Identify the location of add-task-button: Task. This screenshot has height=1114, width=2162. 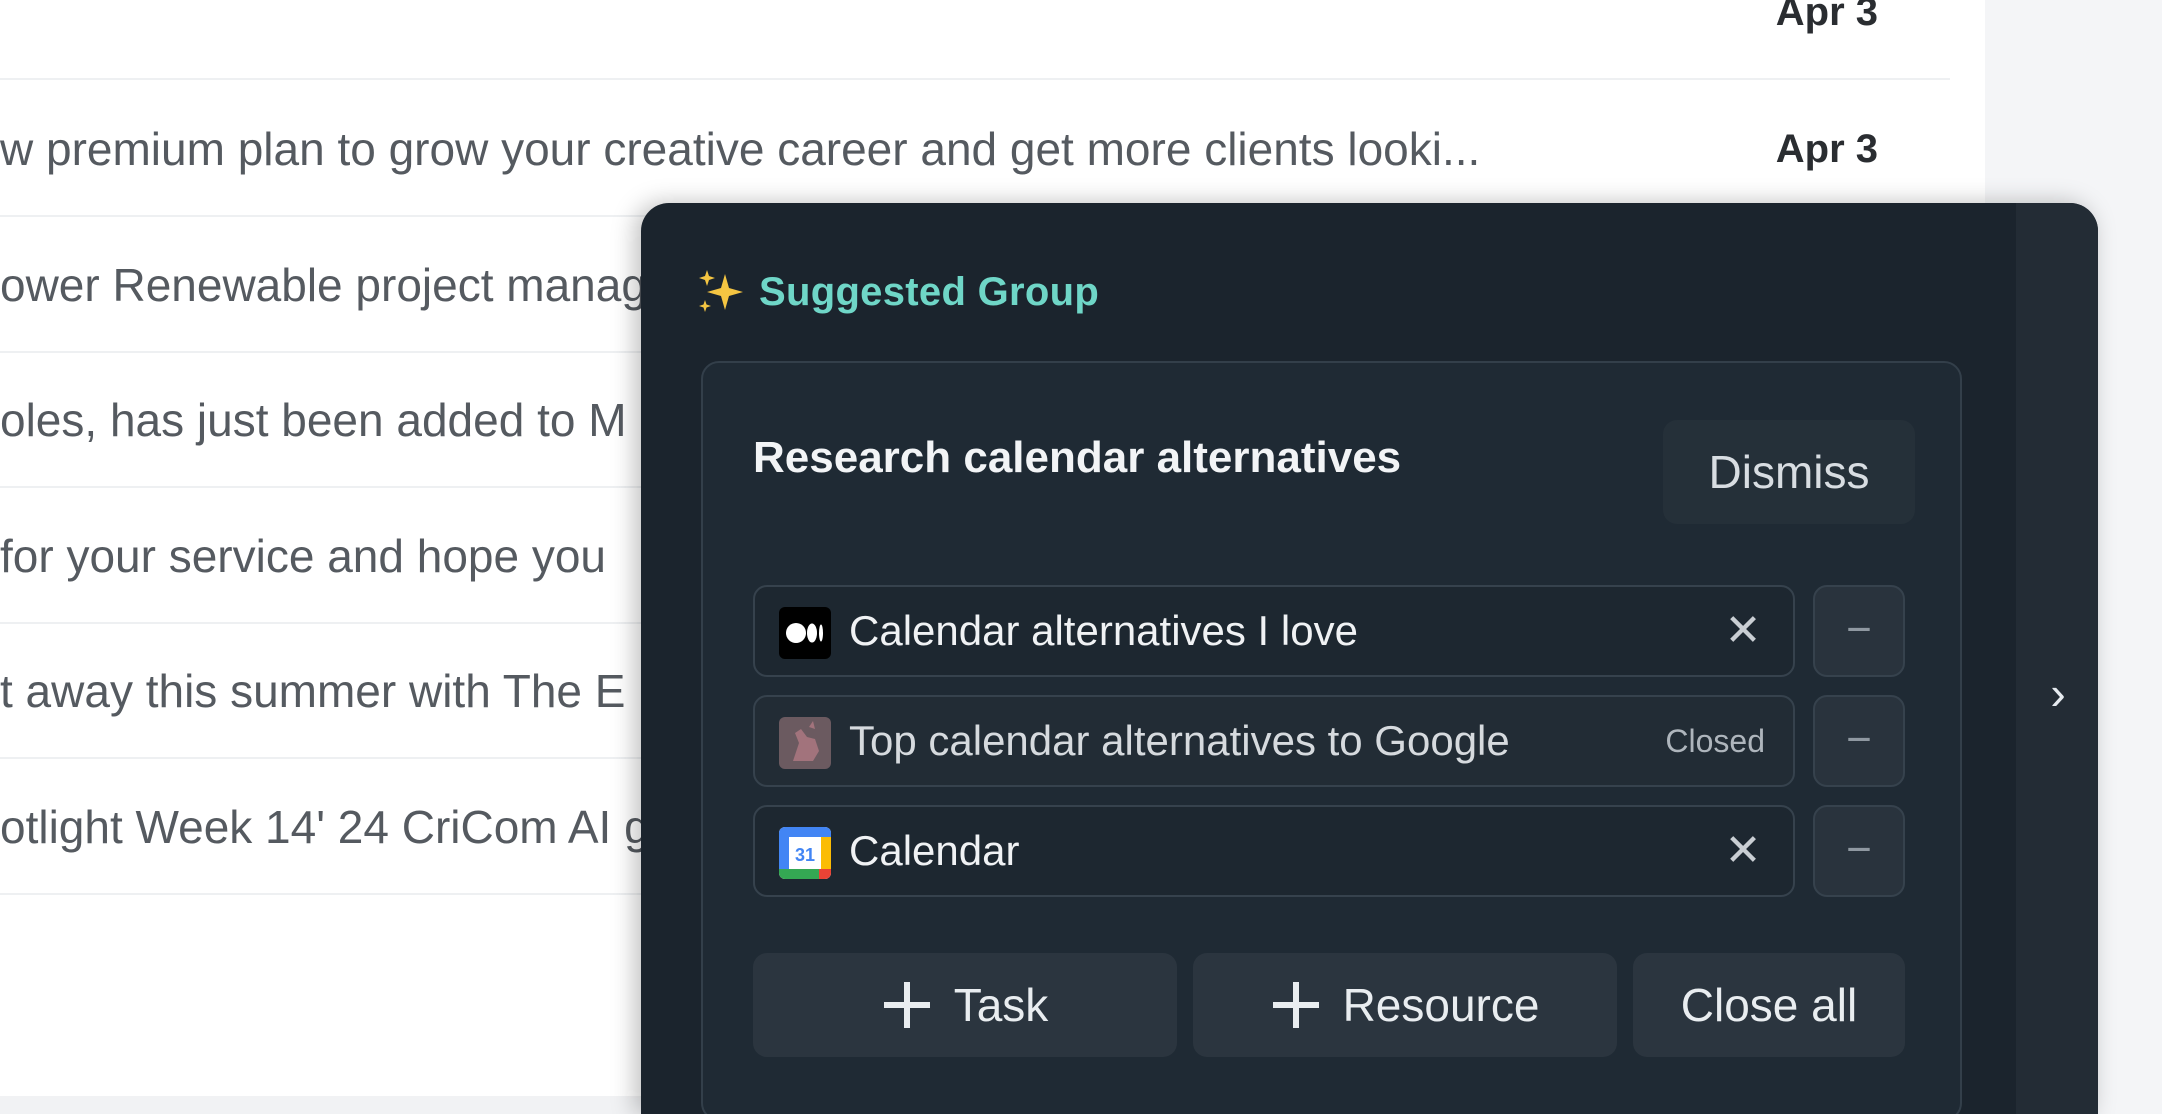
(965, 1005).